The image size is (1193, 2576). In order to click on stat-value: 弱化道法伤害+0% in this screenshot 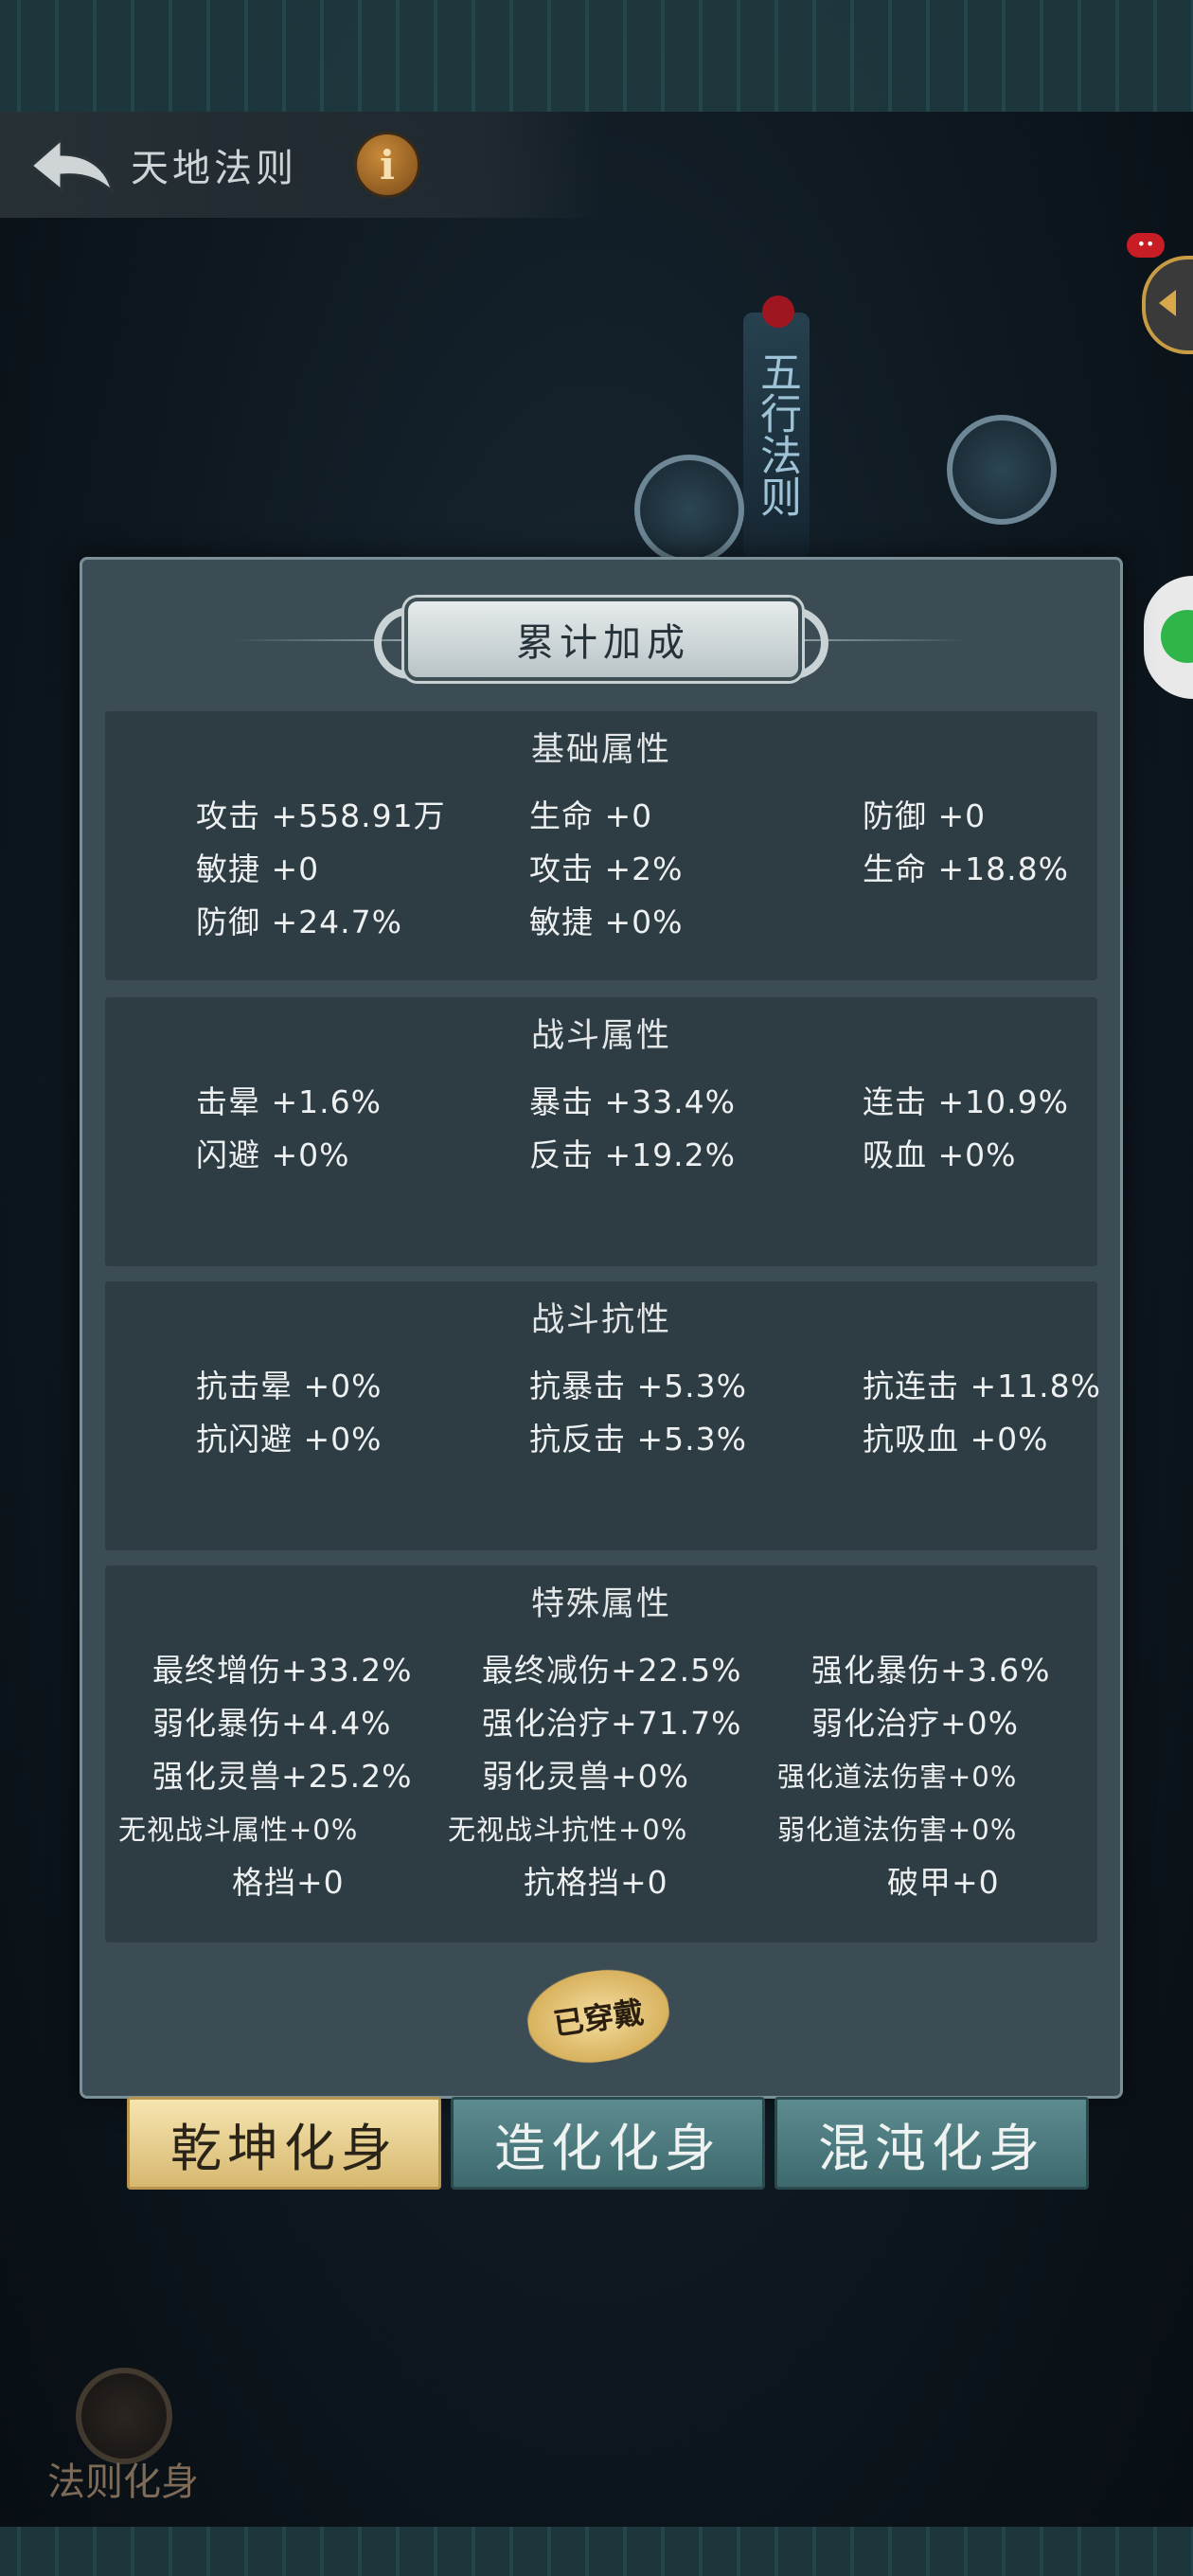, I will do `click(897, 1830)`.